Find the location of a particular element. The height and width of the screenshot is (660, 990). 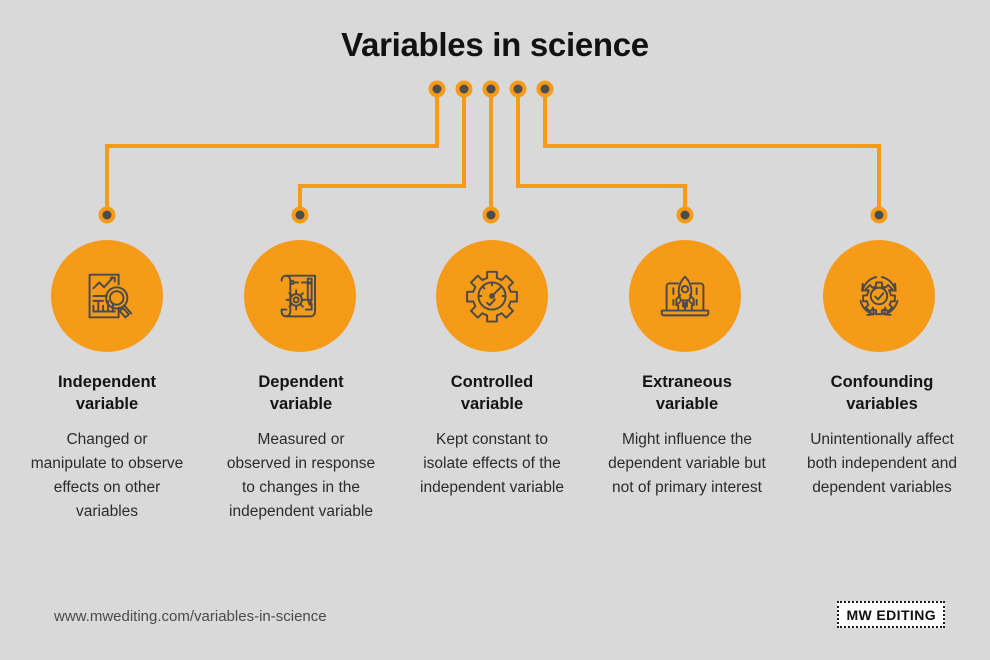

document-chart-magnifier-icon is located at coordinates (110, 296).